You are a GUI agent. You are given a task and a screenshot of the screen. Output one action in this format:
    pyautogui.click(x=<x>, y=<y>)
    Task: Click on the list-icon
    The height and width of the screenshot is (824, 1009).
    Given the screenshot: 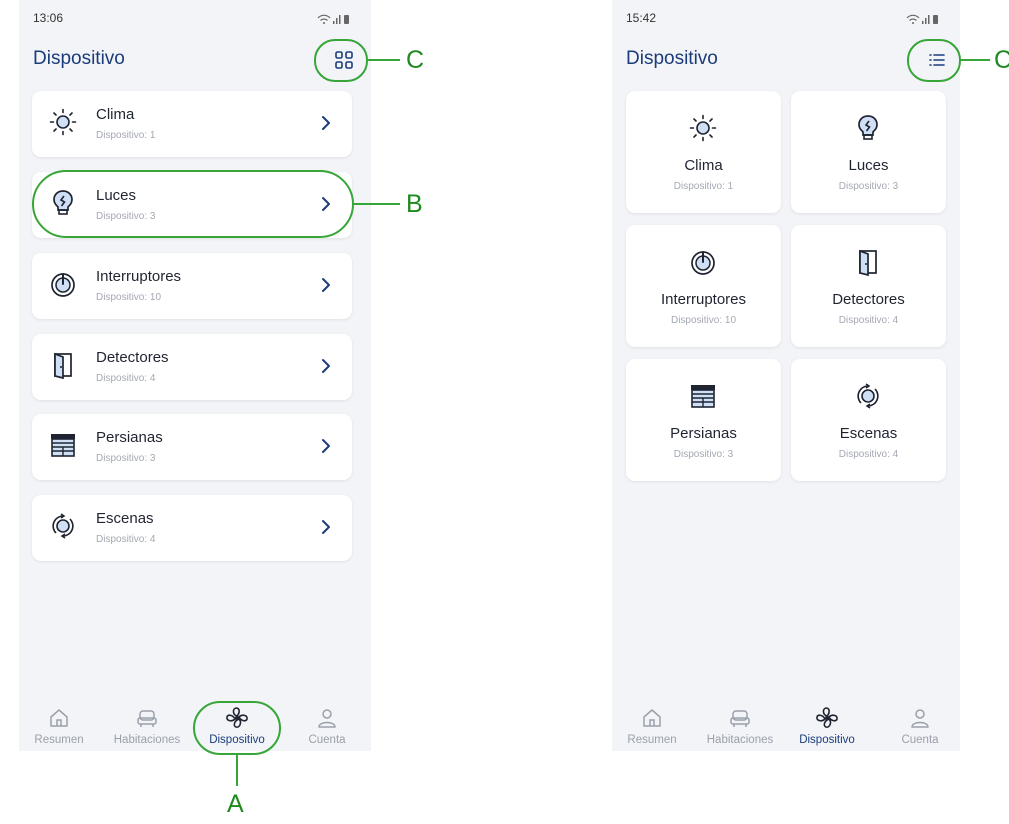 What is the action you would take?
    pyautogui.click(x=937, y=60)
    